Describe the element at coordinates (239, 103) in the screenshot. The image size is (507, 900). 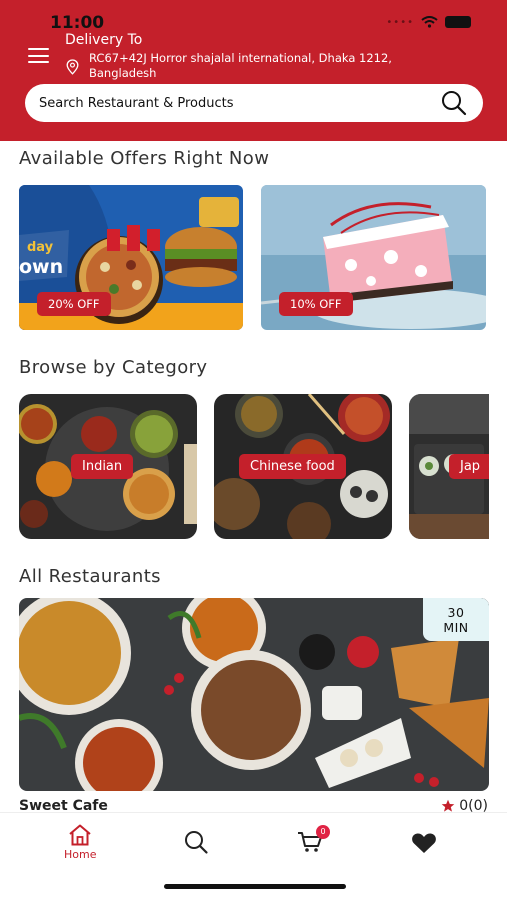
I see `search-input: Search Restaurant & Products` at that location.